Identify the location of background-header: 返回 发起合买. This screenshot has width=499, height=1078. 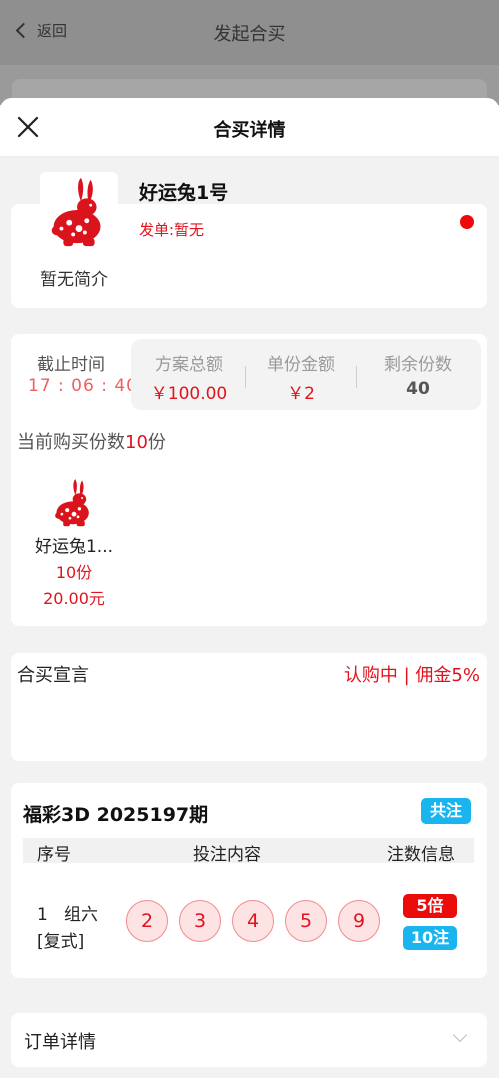
(249, 32).